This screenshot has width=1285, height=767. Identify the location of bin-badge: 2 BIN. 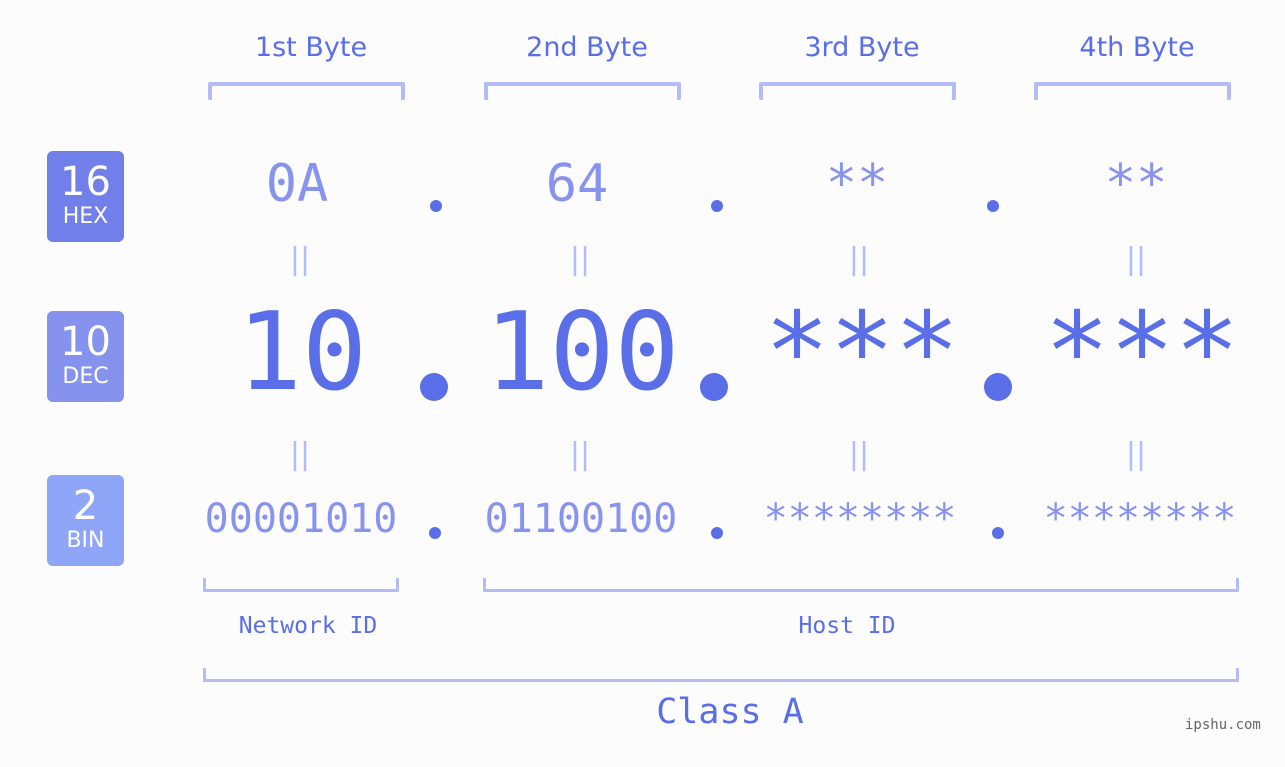
(85, 520).